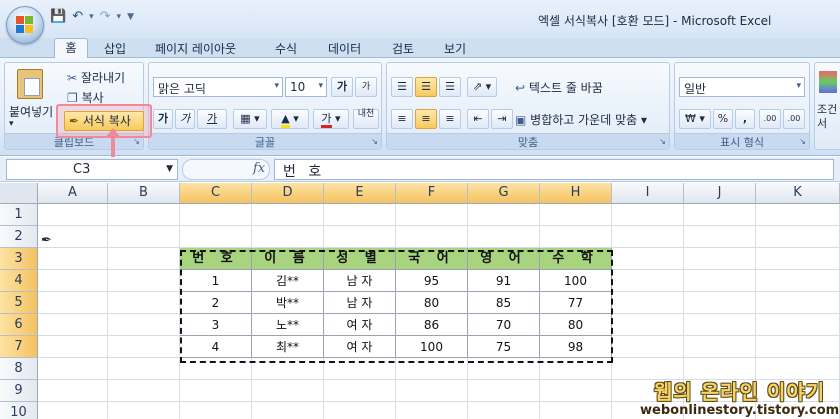 The image size is (840, 419). I want to click on format-painter-button: ✒ 서식 복사, so click(104, 121).